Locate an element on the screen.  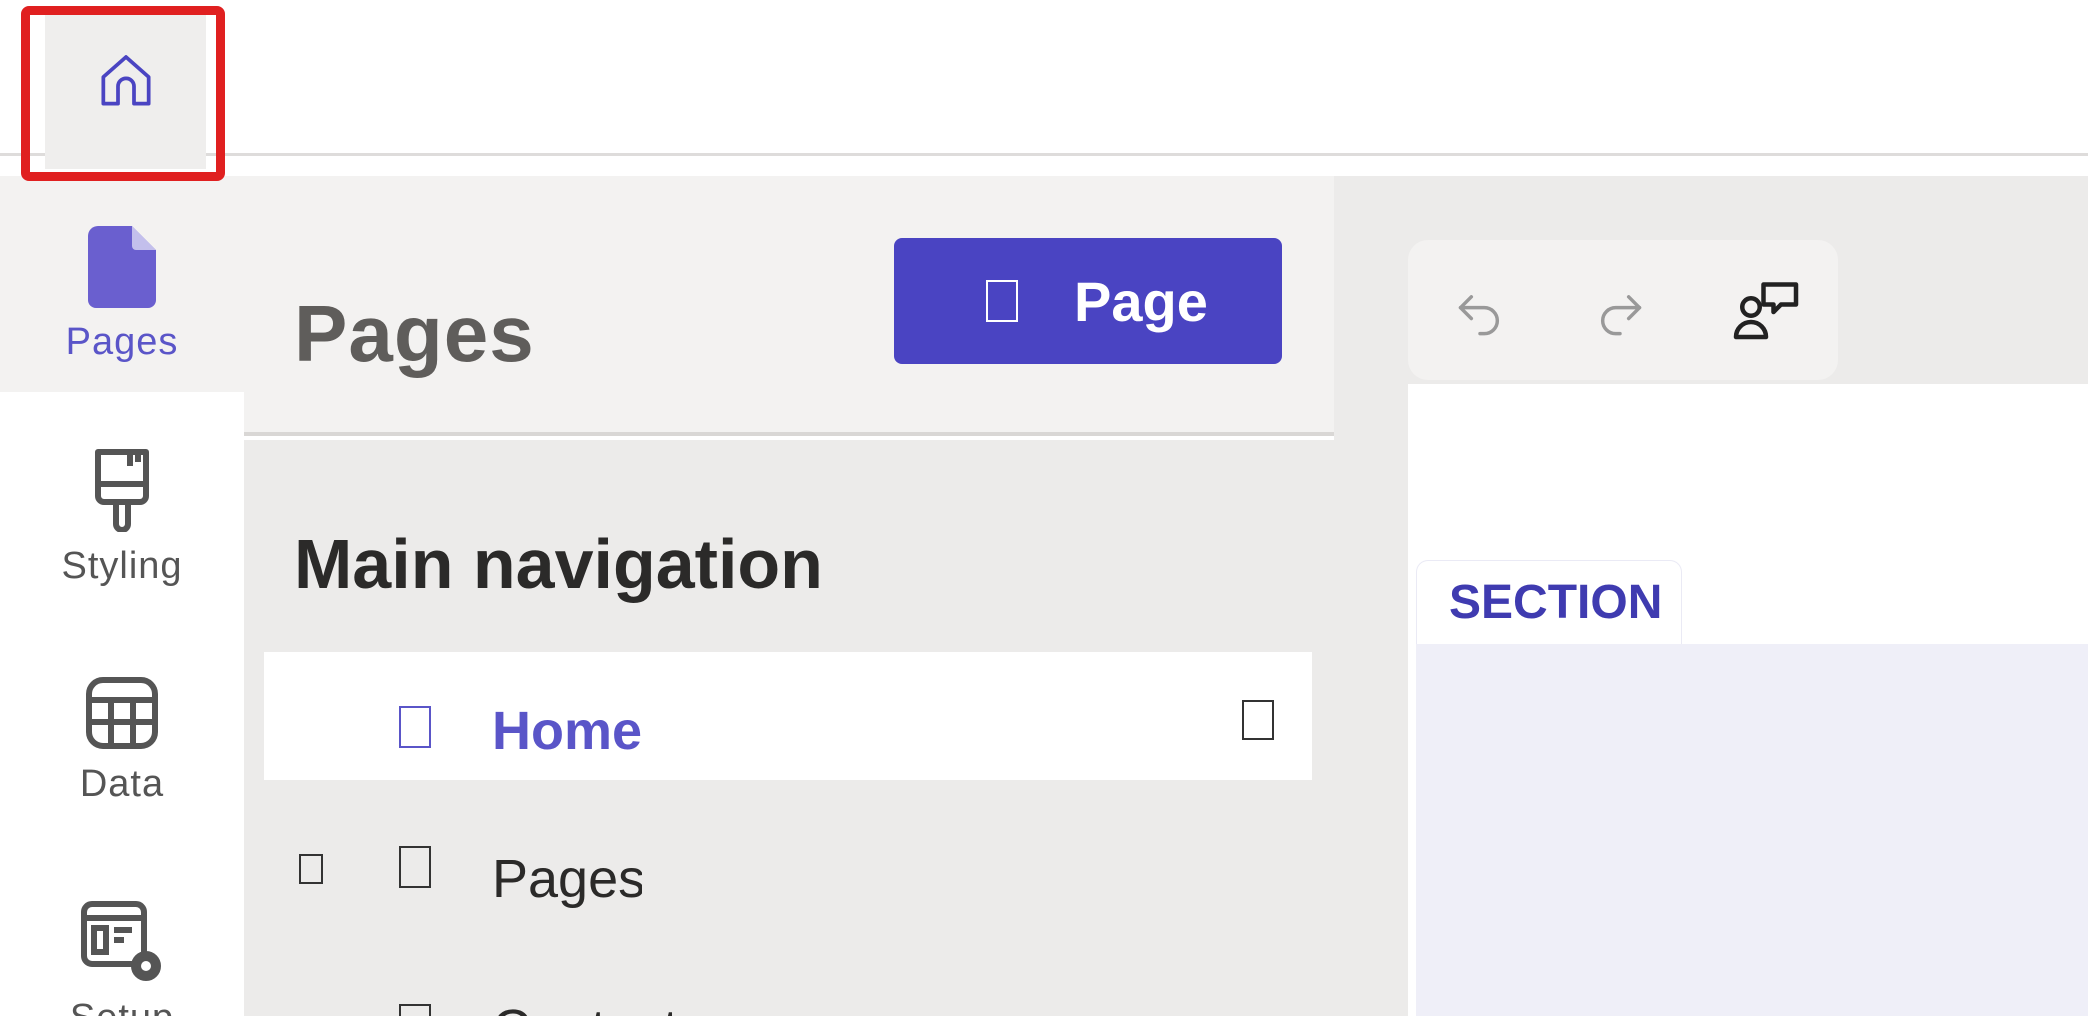
rail-item-styling: Styling is located at coordinates (122, 548).